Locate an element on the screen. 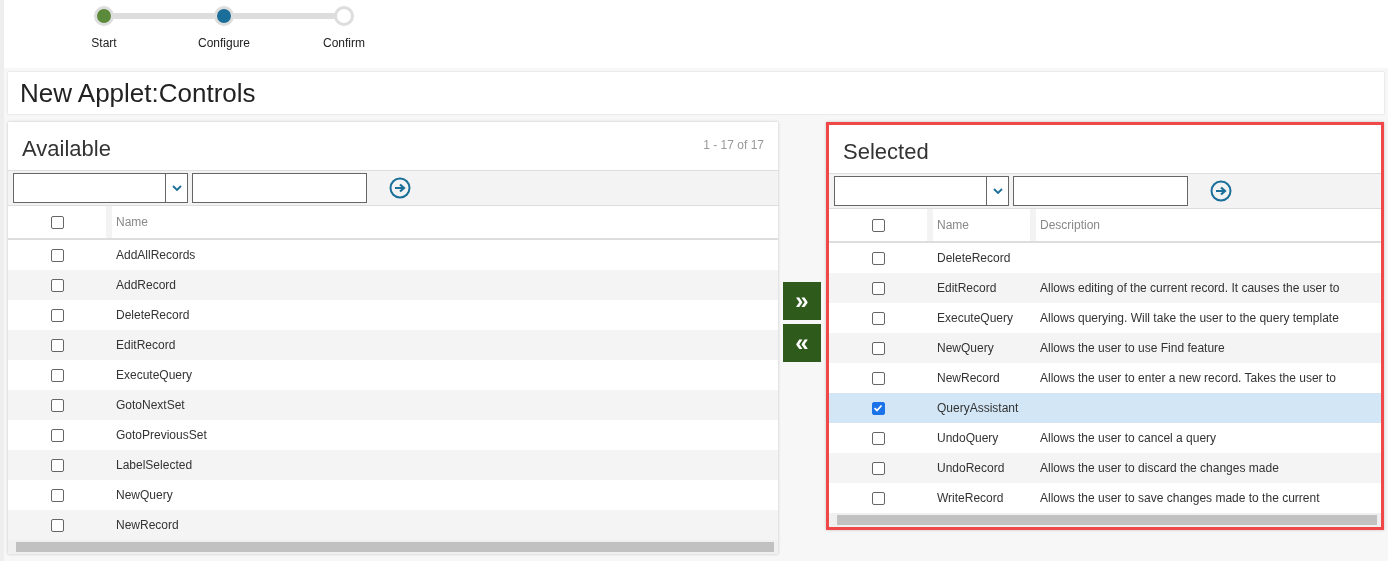  table-row: AddAllRecords is located at coordinates (393, 255).